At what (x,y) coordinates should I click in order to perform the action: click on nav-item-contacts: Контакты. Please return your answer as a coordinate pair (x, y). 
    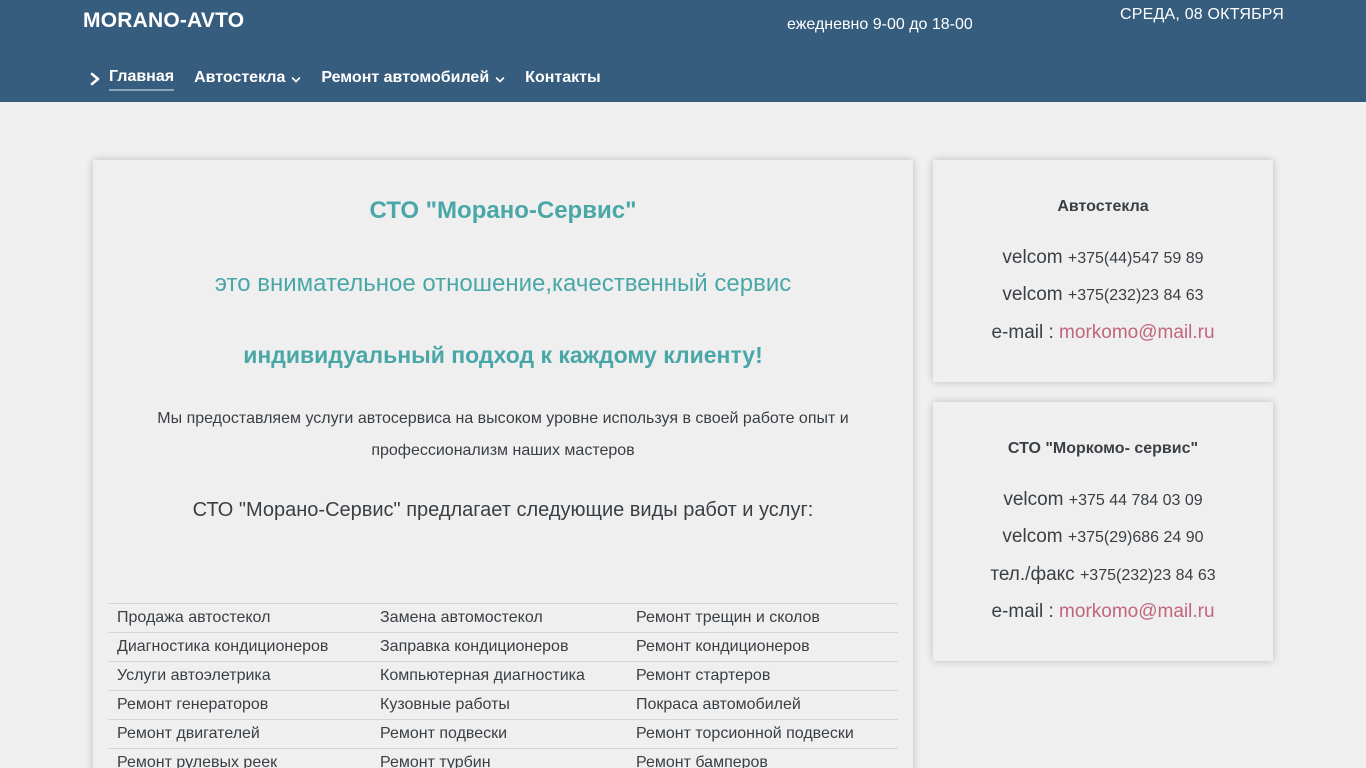
    Looking at the image, I should click on (562, 78).